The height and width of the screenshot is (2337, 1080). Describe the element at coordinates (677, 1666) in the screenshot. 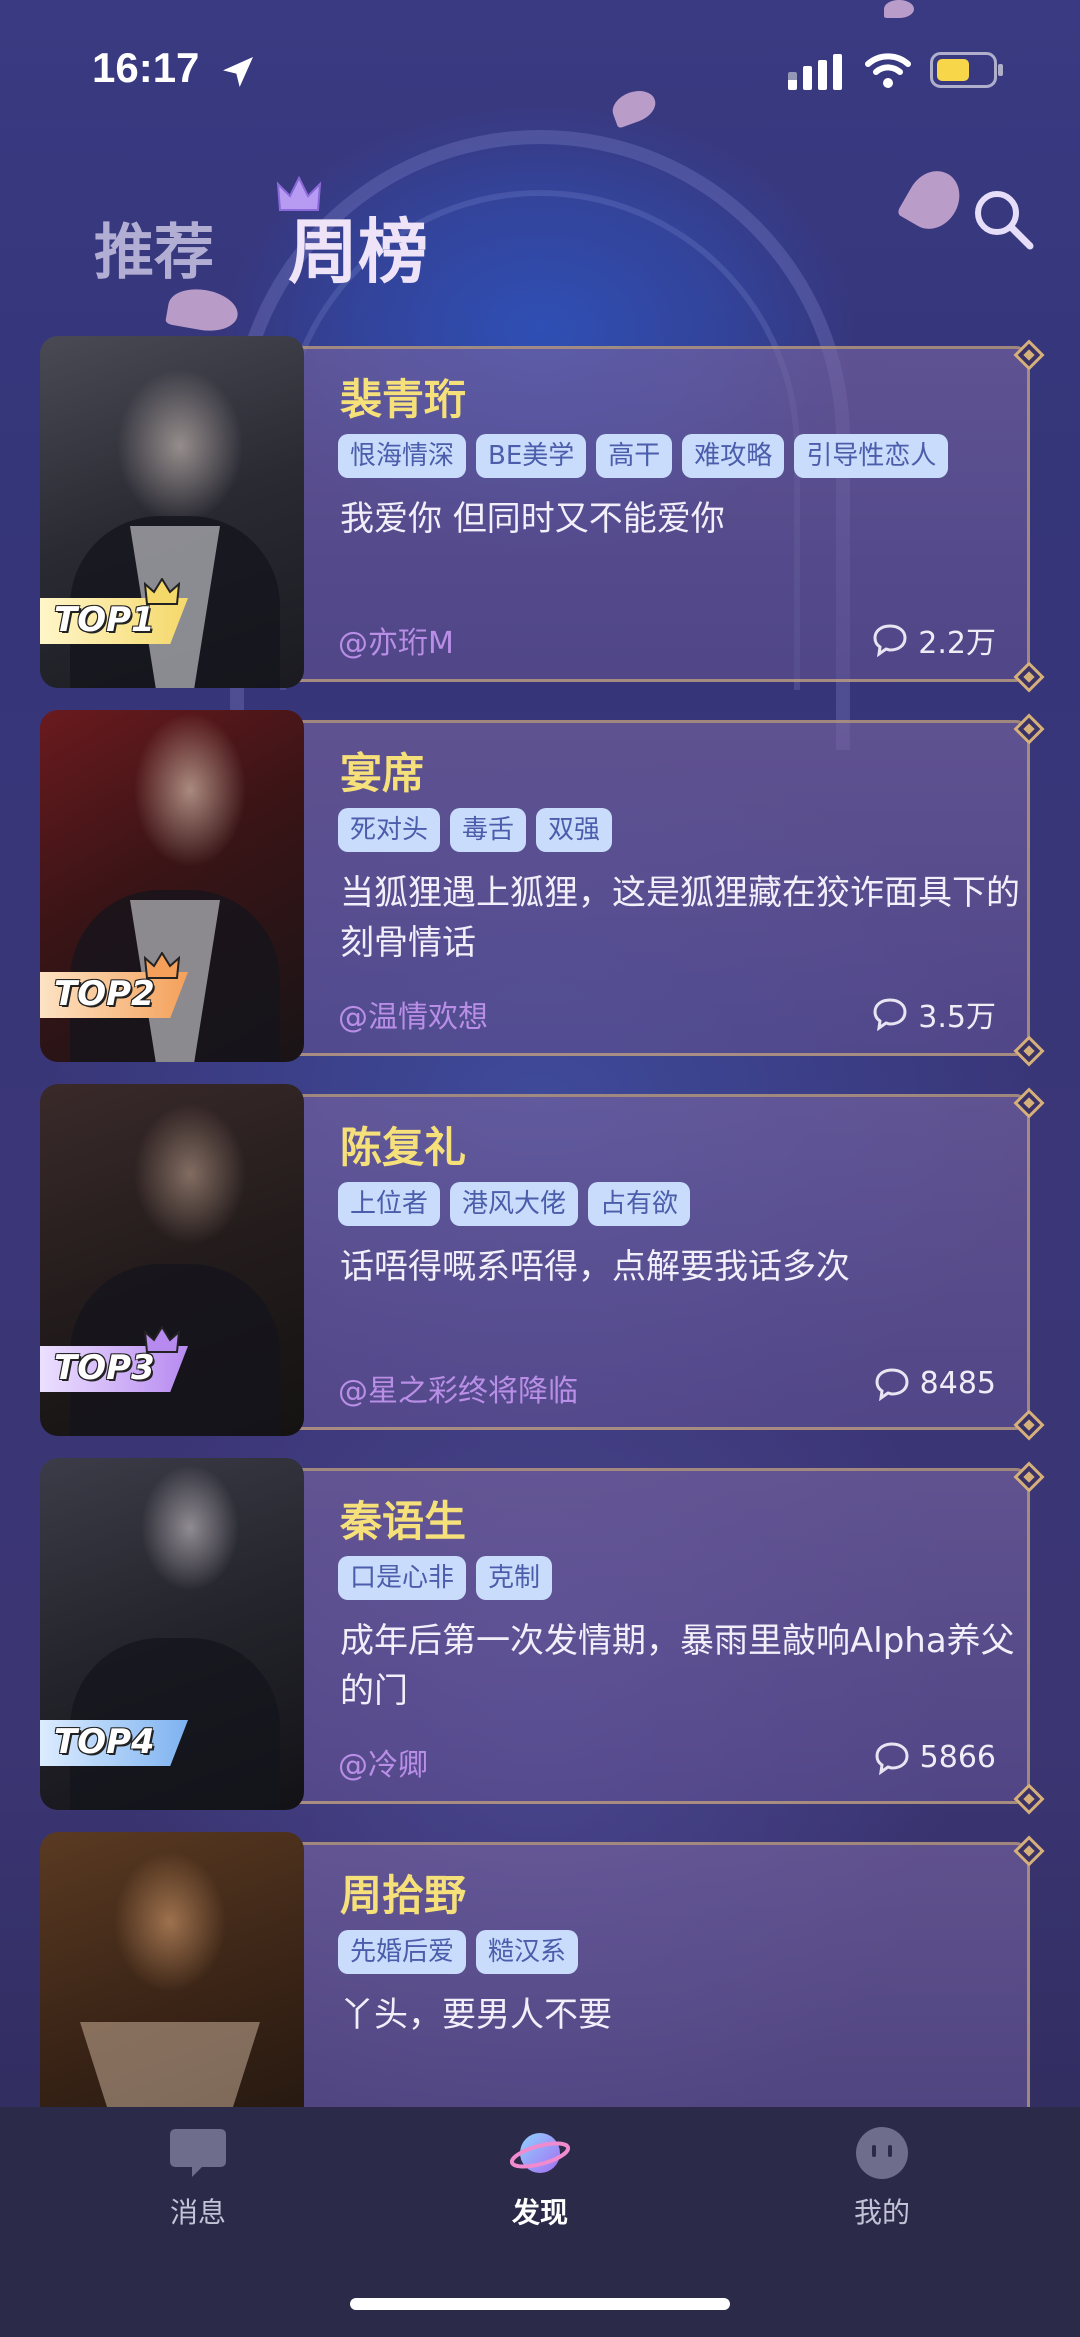

I see `card-description: 成年后第一次发情期，暴雨里敲响Alpha养父的门` at that location.